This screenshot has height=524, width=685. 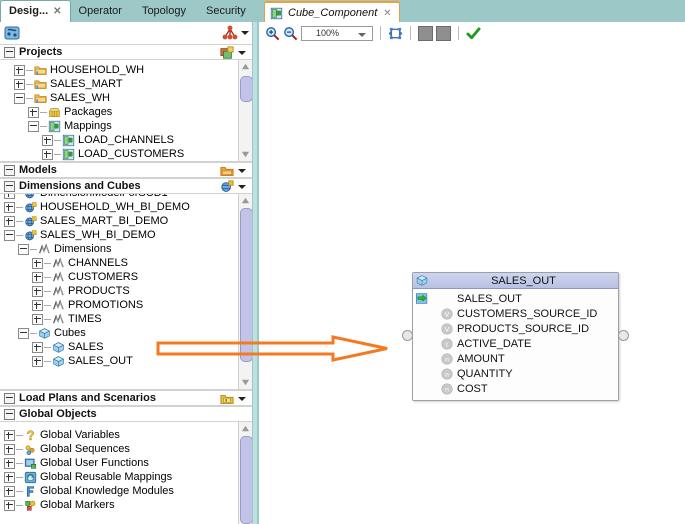 I want to click on tree-item: PROMOTIONS, so click(x=126, y=305).